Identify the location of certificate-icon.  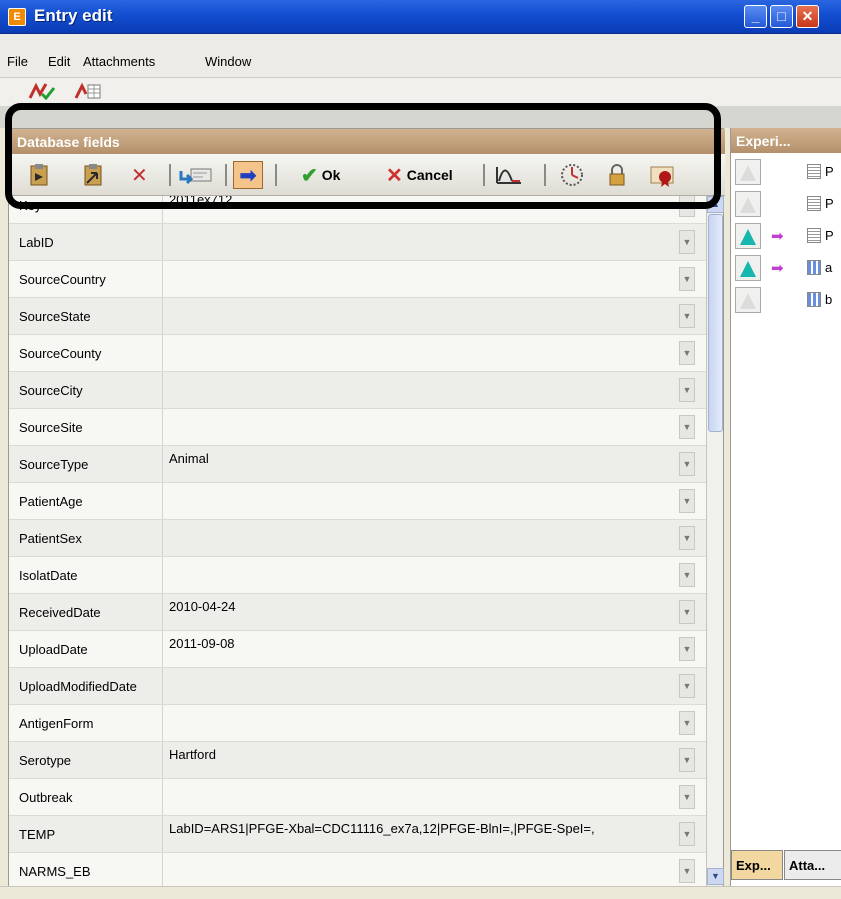
(663, 175).